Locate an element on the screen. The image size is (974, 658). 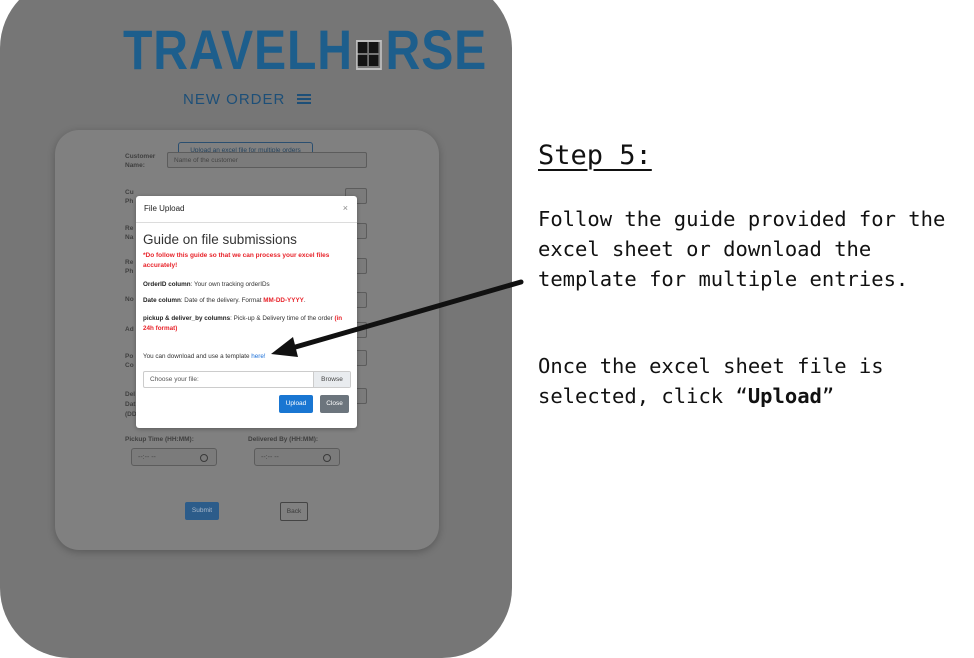
upload-keyword: Upload is located at coordinates (784, 396).